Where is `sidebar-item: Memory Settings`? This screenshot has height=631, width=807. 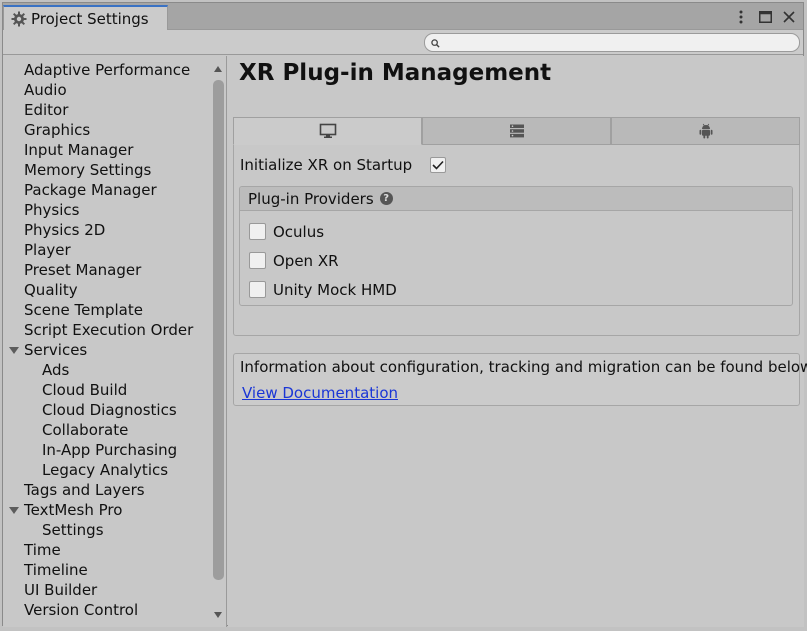
sidebar-item: Memory Settings is located at coordinates (107, 170).